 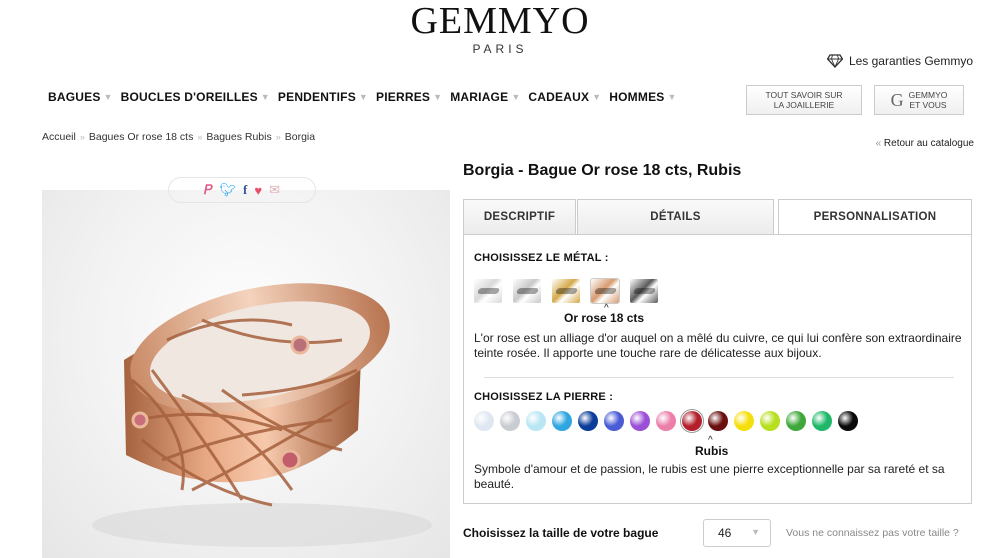 What do you see at coordinates (242, 190) in the screenshot?
I see `share-bar: 𝑃 🐦︎ f ♥ ✉` at bounding box center [242, 190].